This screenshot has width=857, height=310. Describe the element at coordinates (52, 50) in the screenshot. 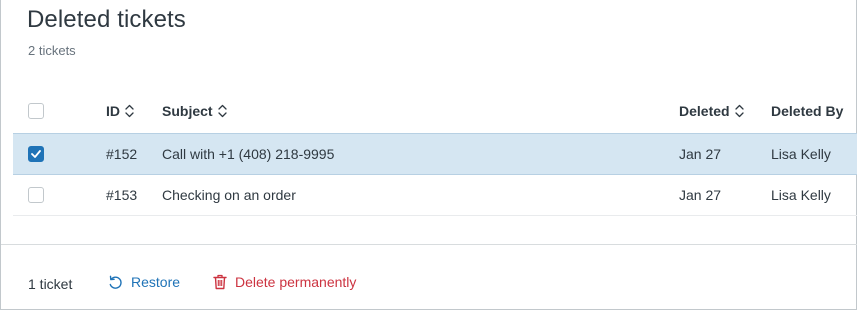

I see `ticket-count: 2 tickets` at that location.